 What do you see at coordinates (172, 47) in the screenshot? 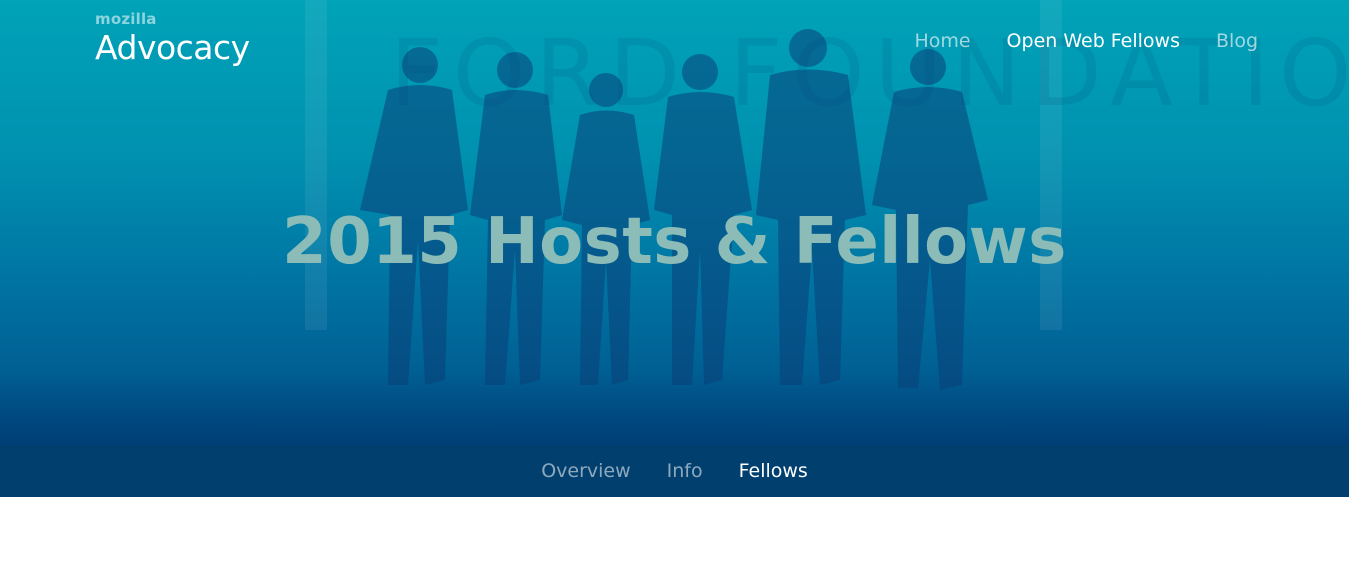
I see `logo-brand-name: Advocacy` at bounding box center [172, 47].